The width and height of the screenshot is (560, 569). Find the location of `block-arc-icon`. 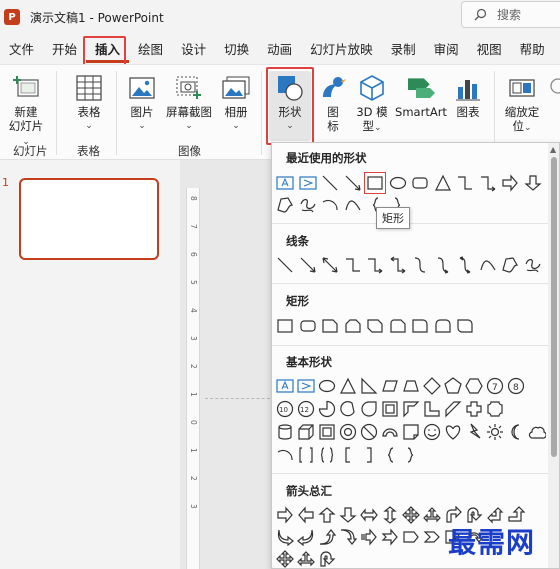

block-arc-icon is located at coordinates (390, 432).